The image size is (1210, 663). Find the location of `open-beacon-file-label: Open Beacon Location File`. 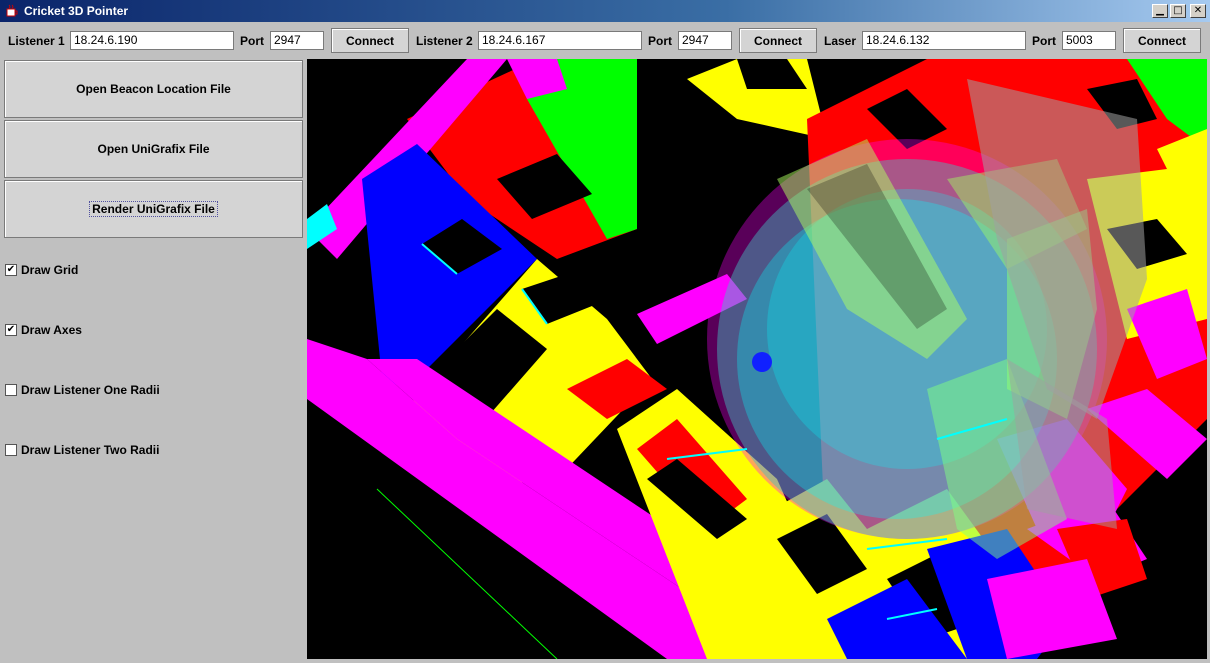

open-beacon-file-label: Open Beacon Location File is located at coordinates (153, 89).